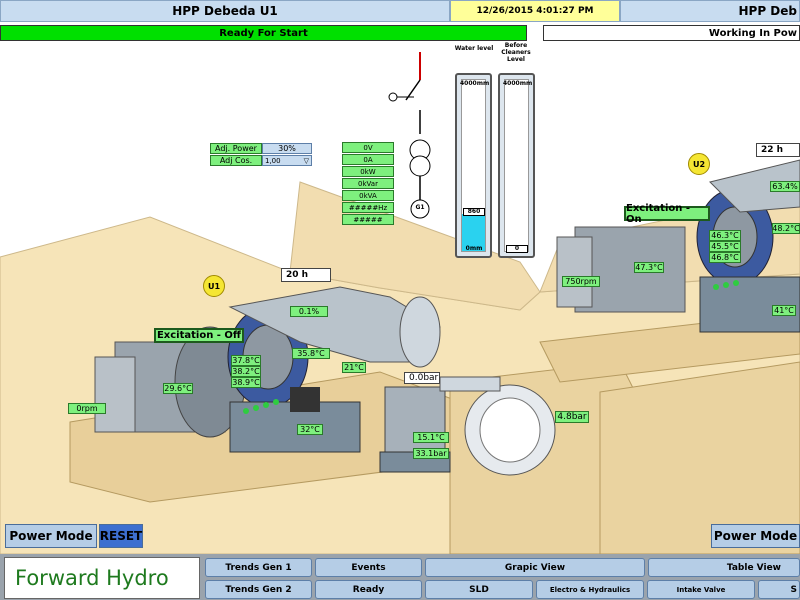 The height and width of the screenshot is (600, 800). Describe the element at coordinates (368, 171) in the screenshot. I see `readout-active-power: 0kW` at that location.